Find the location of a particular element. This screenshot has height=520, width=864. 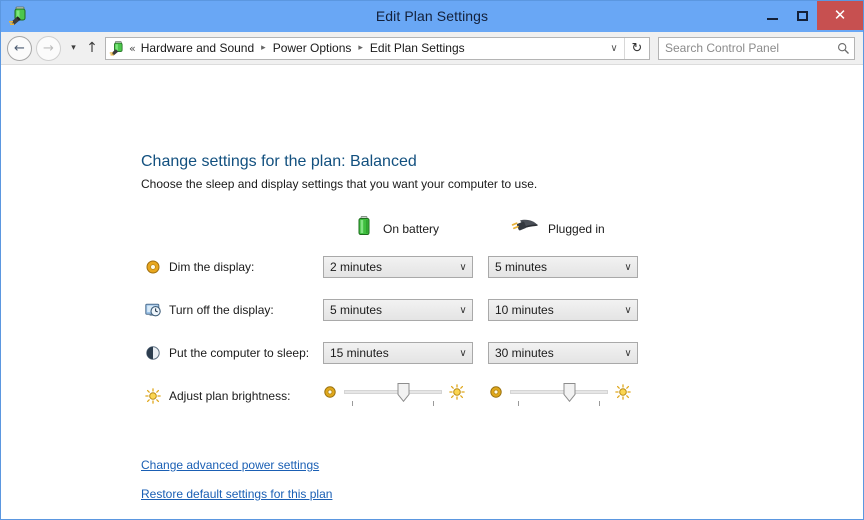

setting-row-dim-display: Dim the display: is located at coordinates (199, 267).